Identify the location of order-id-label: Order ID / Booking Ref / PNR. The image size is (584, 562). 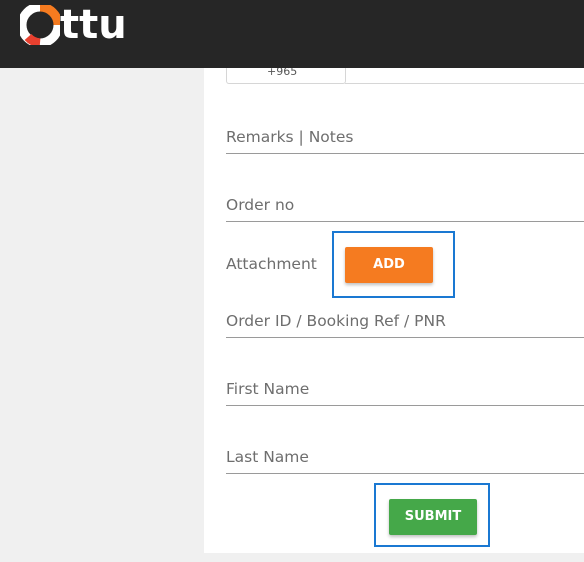
(336, 321).